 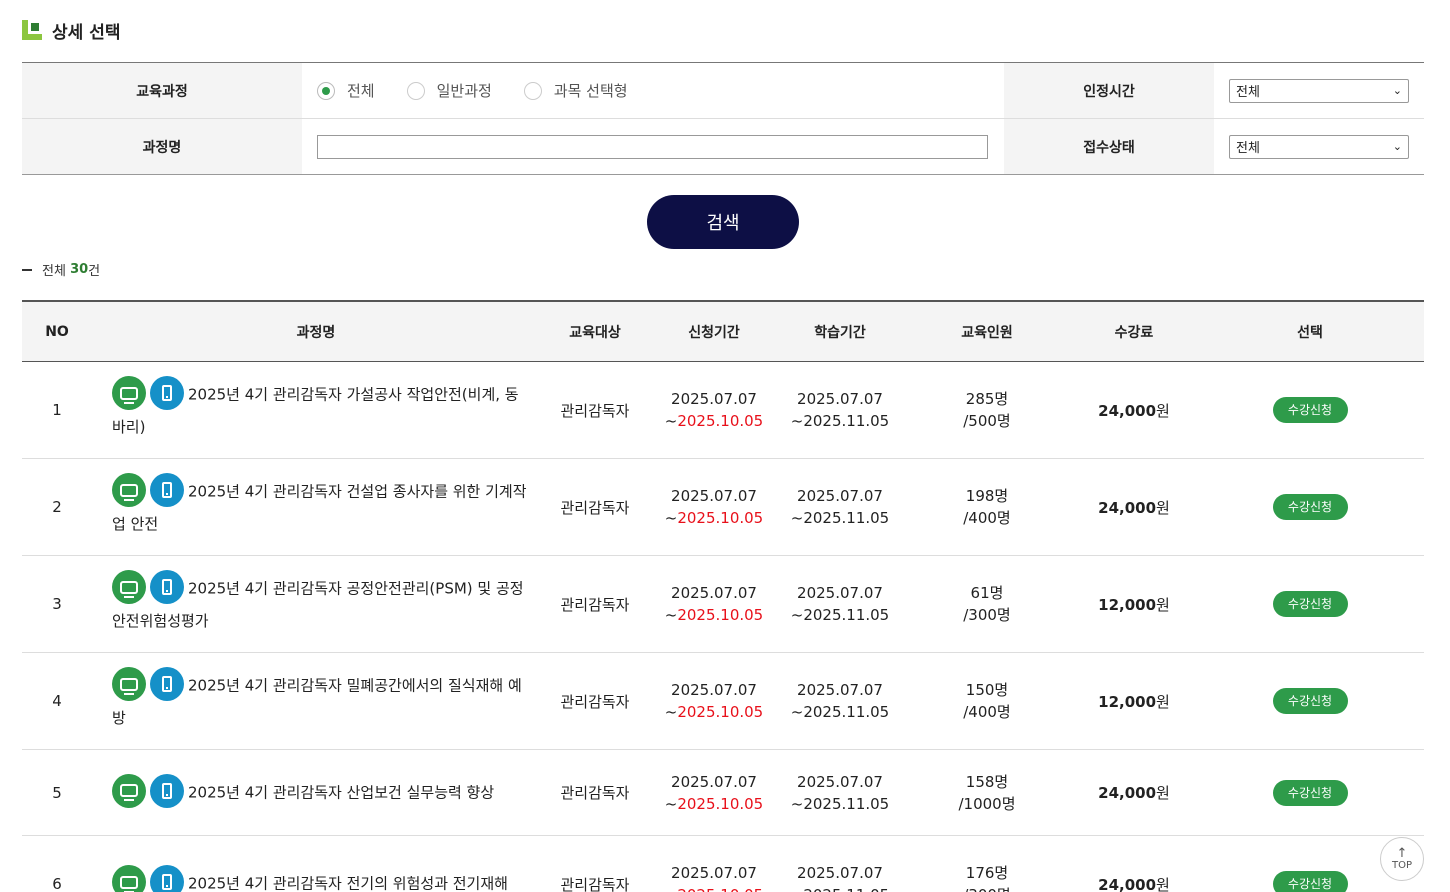 What do you see at coordinates (840, 332) in the screenshot?
I see `header-study-period: 학습기간` at bounding box center [840, 332].